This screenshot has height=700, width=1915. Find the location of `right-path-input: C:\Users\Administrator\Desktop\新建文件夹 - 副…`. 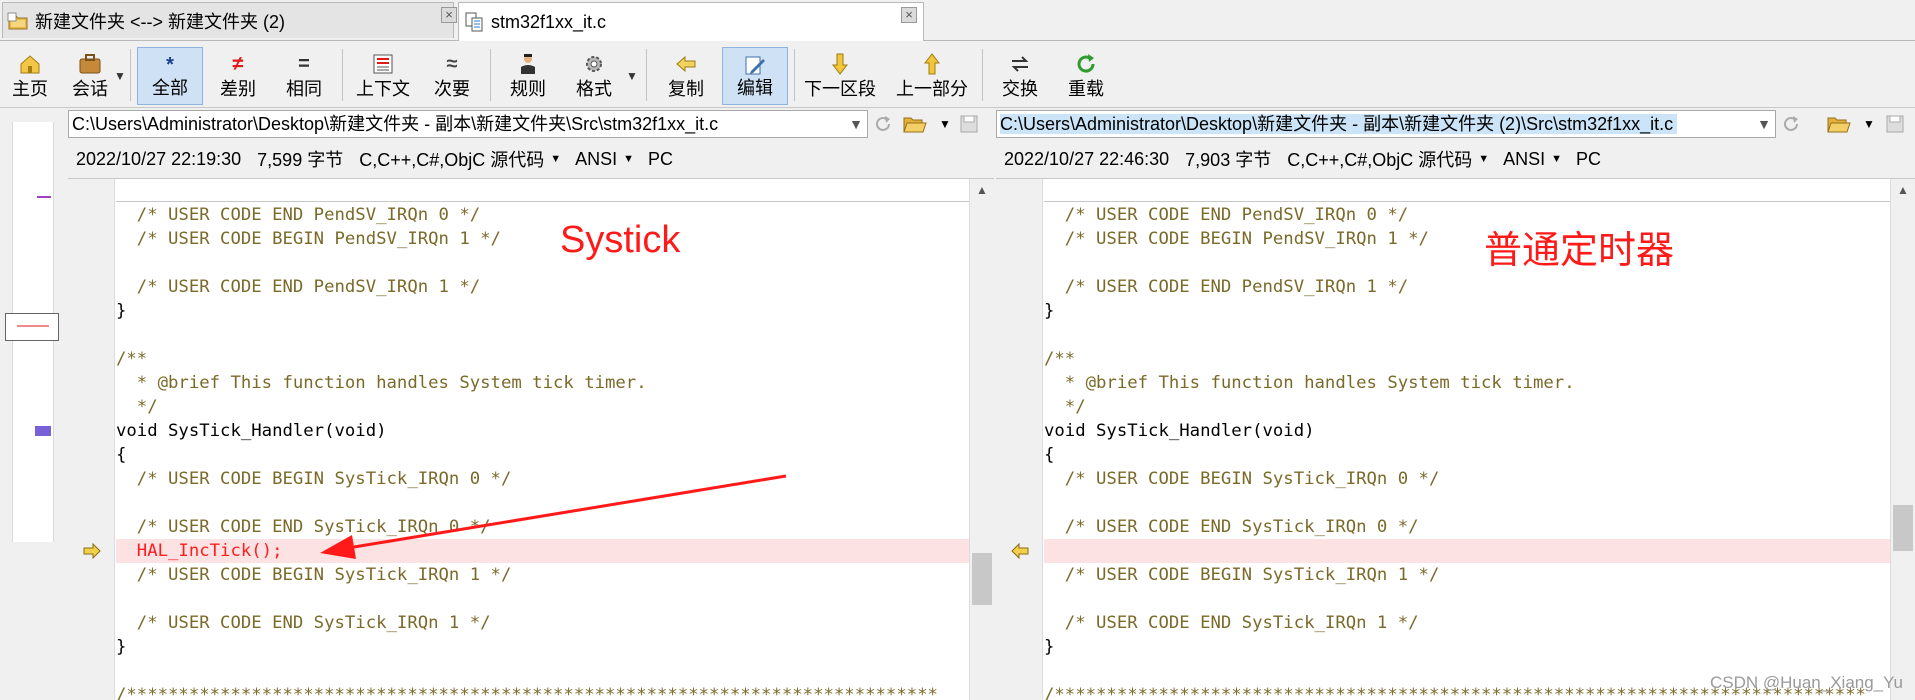

right-path-input: C:\Users\Administrator\Desktop\新建文件夹 - 副… is located at coordinates (1386, 124).